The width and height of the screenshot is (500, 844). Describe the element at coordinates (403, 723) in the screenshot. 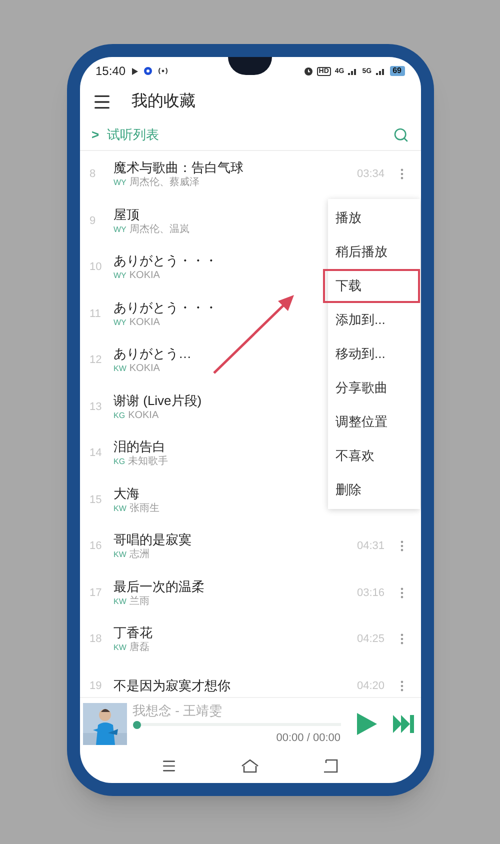

I see `skip-next-icon` at that location.